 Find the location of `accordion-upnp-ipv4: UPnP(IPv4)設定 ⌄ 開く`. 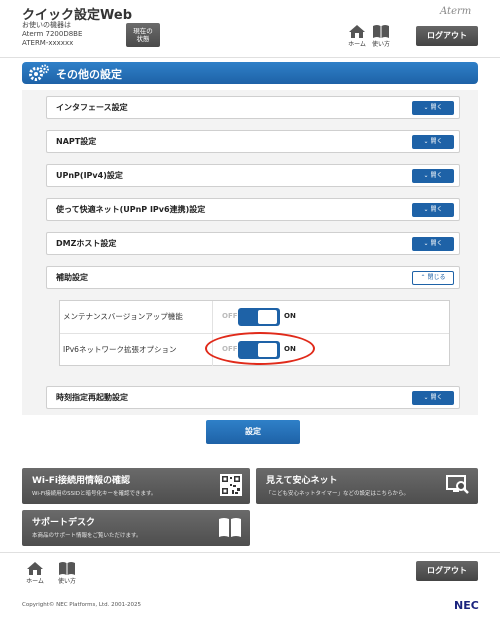

accordion-upnp-ipv4: UPnP(IPv4)設定 ⌄ 開く is located at coordinates (253, 175).